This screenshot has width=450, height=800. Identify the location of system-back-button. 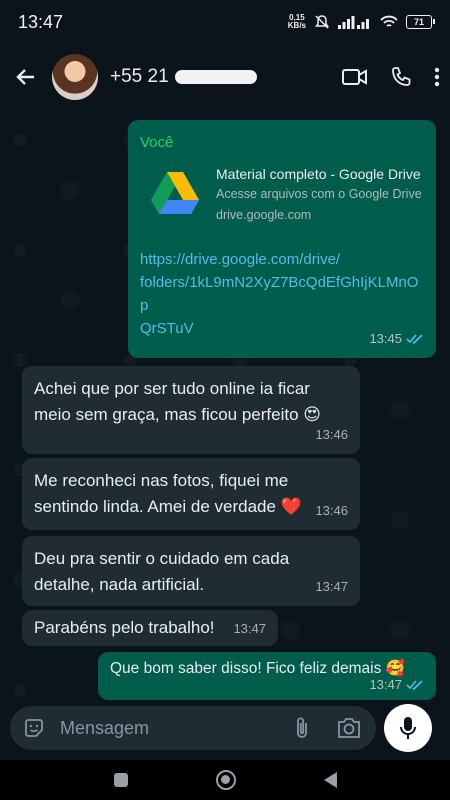
(330, 780).